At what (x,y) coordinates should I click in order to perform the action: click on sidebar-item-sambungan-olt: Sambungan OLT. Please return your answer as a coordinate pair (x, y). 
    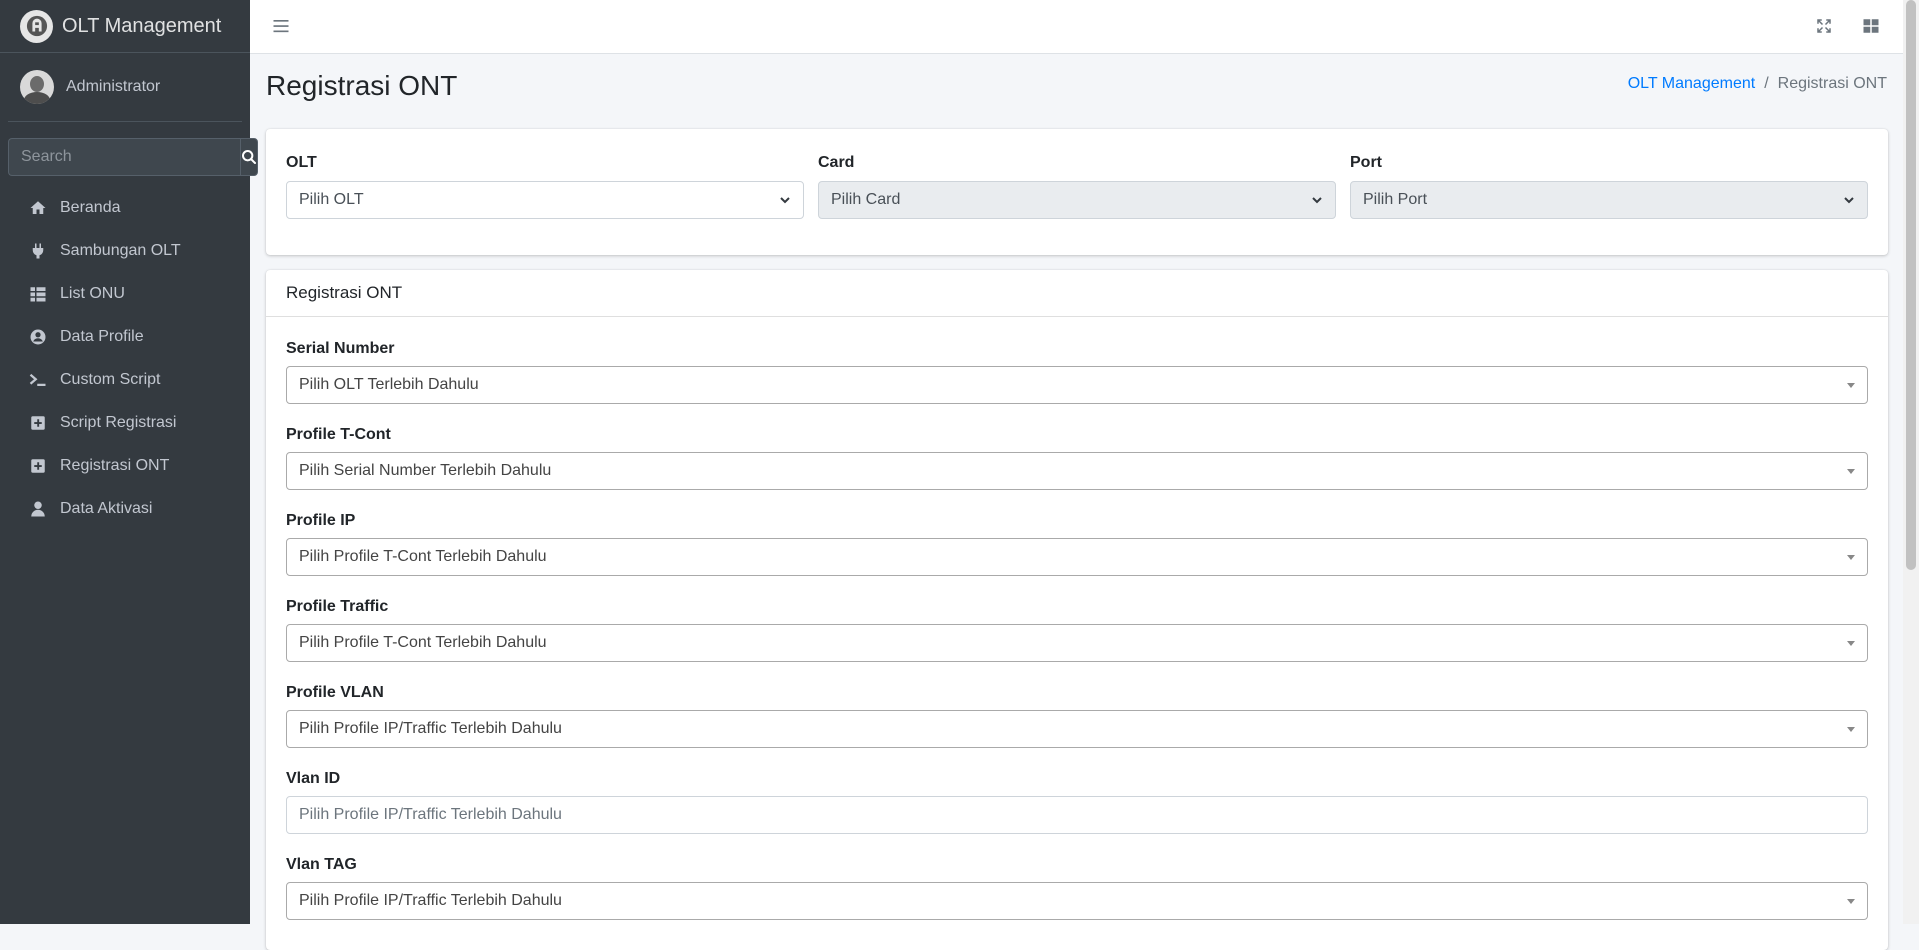
    Looking at the image, I should click on (125, 250).